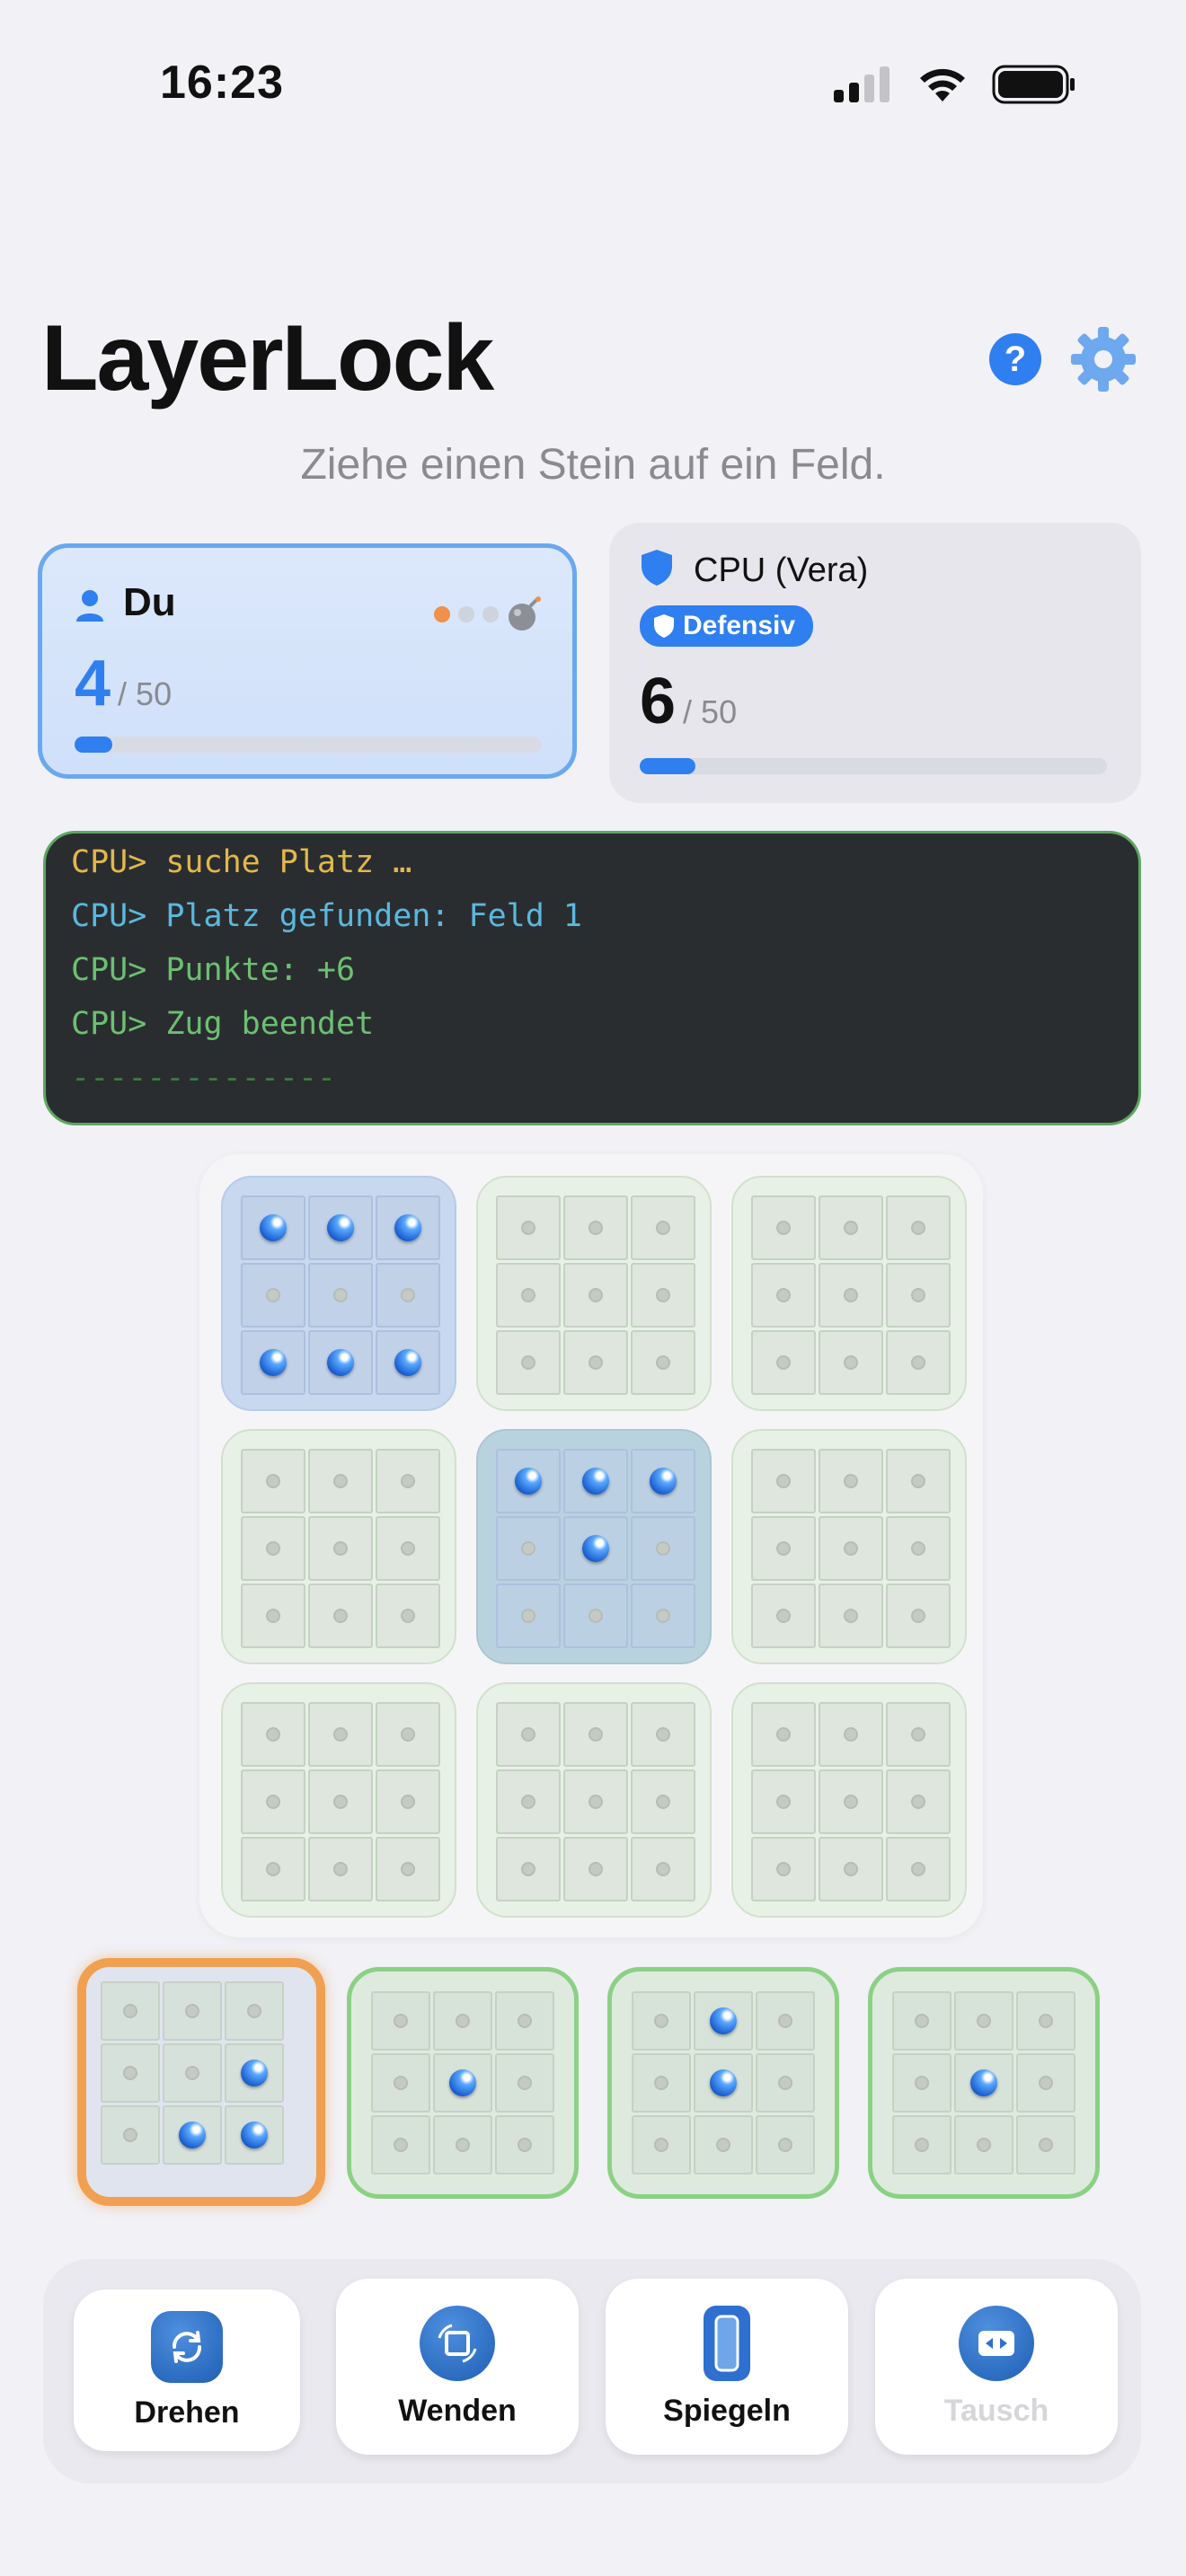 The width and height of the screenshot is (1186, 2576). Describe the element at coordinates (996, 2367) in the screenshot. I see `swap-button: Tausch` at that location.